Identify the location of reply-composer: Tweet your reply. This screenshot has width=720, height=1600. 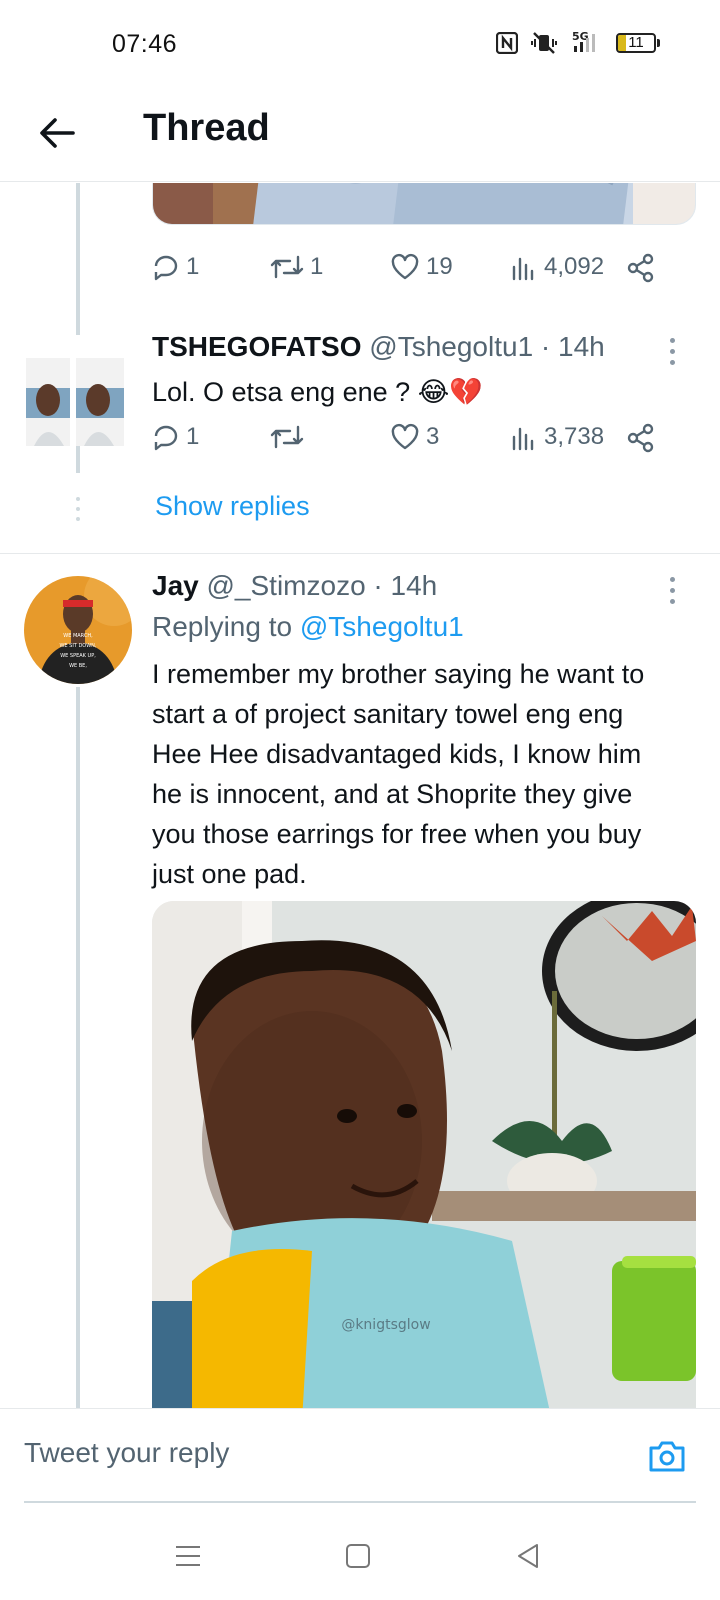
(360, 1458).